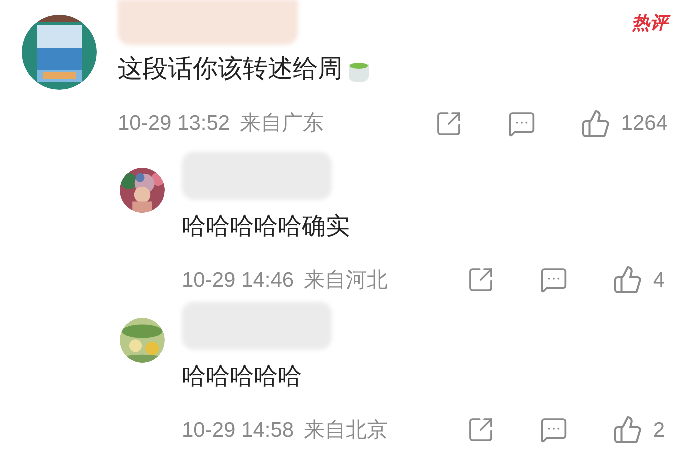  I want to click on comment-text: 哈哈哈哈哈确实, so click(266, 227).